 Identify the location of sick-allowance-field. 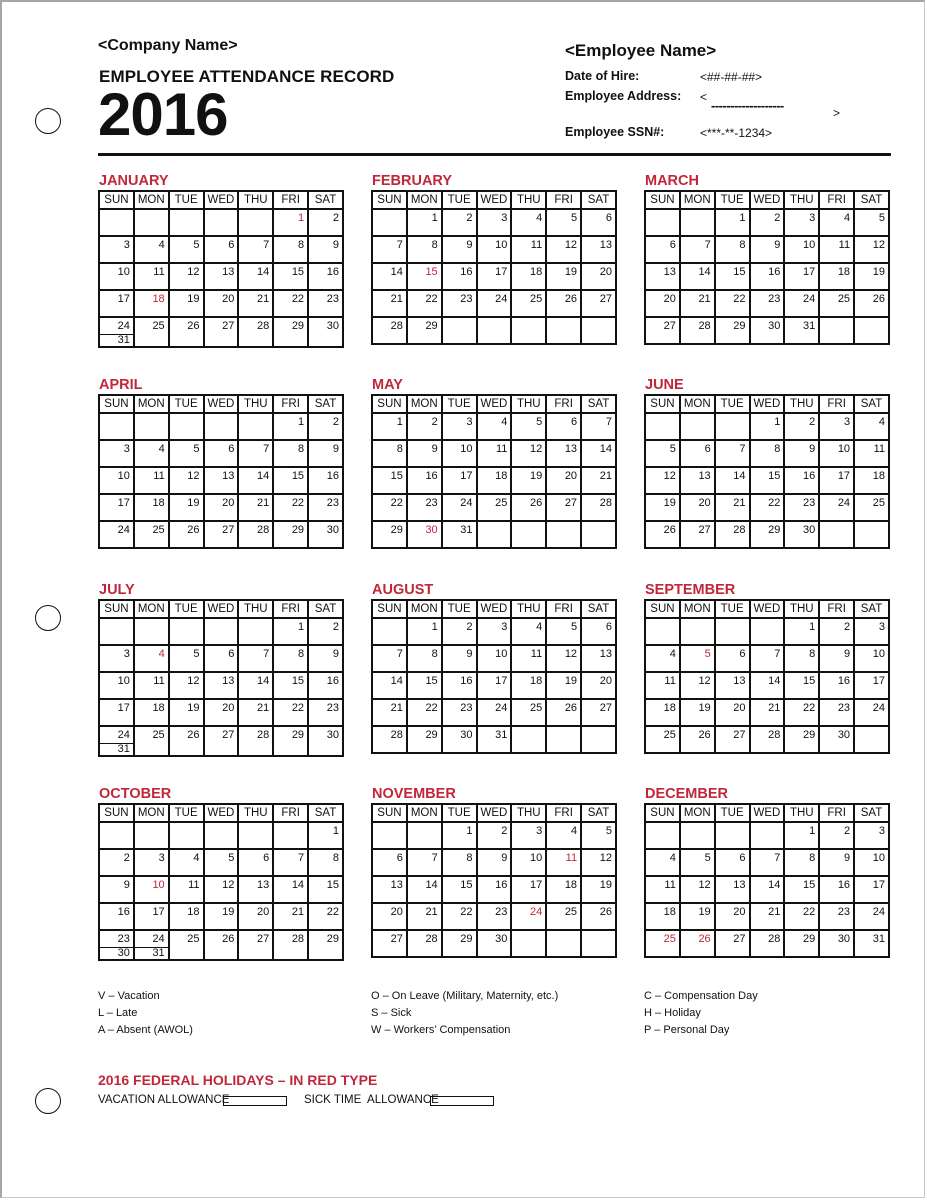
(462, 1101).